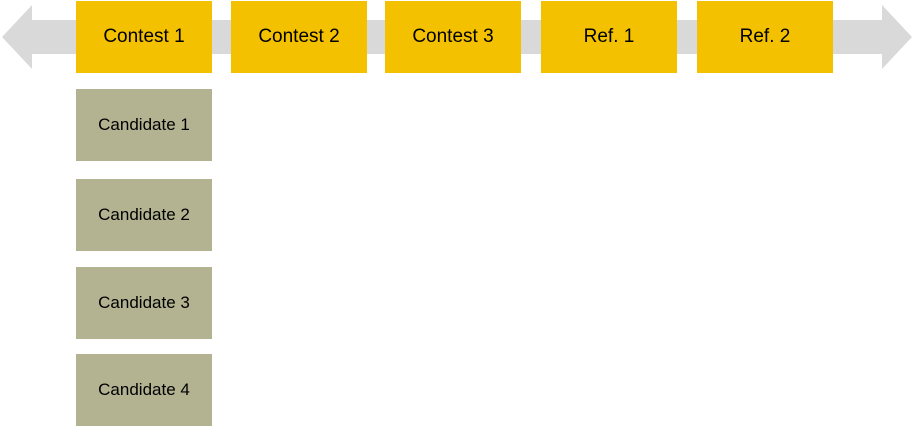 The image size is (914, 427). I want to click on candidate-label-1: Candidate 1, so click(144, 124).